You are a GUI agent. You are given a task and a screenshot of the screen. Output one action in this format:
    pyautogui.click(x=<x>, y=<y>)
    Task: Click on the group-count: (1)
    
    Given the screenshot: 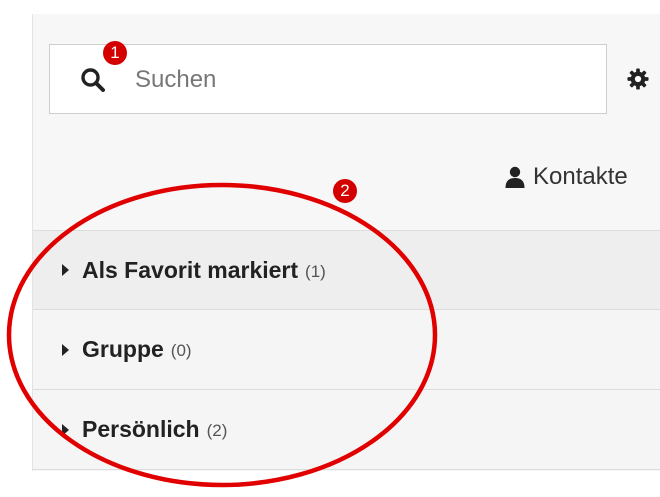 What is the action you would take?
    pyautogui.click(x=315, y=271)
    